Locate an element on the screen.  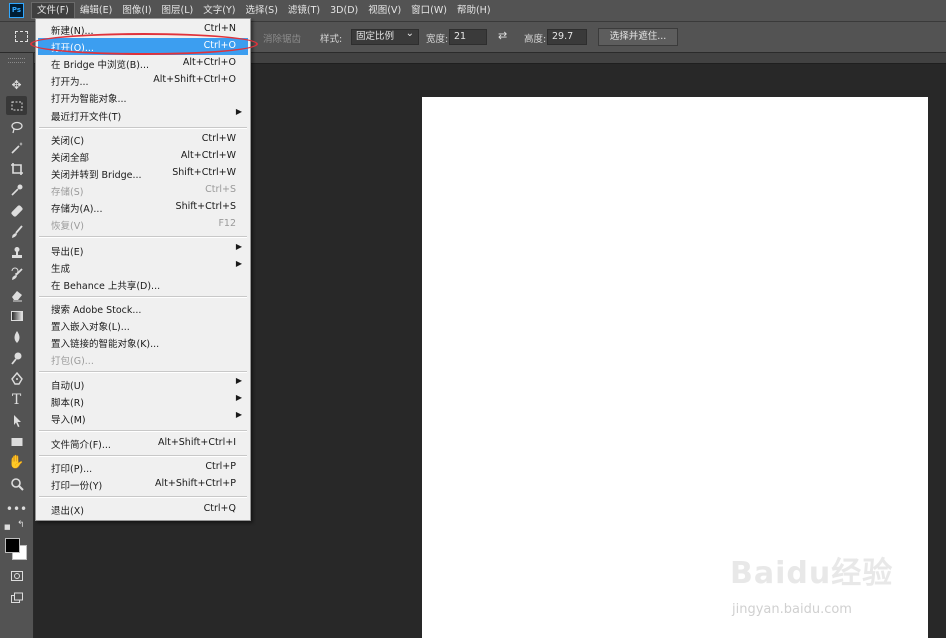
menu-item-exit: 退出(X) Ctrl+Q is located at coordinates (143, 509).